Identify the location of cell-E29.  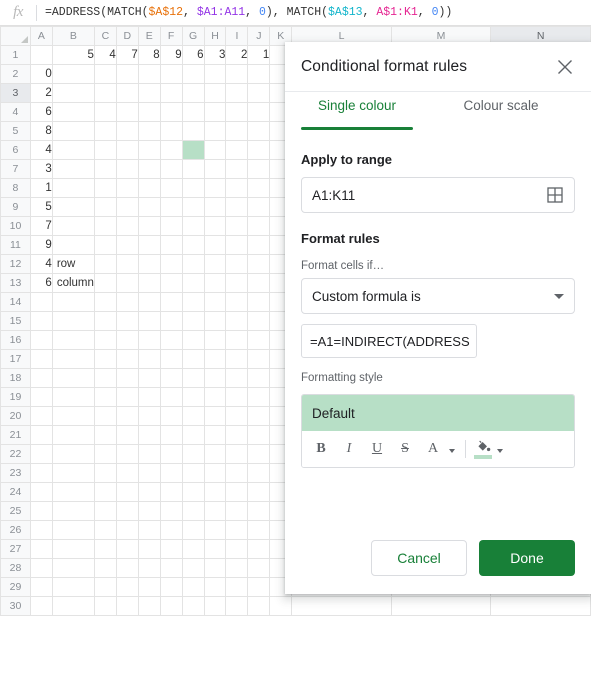
(149, 587).